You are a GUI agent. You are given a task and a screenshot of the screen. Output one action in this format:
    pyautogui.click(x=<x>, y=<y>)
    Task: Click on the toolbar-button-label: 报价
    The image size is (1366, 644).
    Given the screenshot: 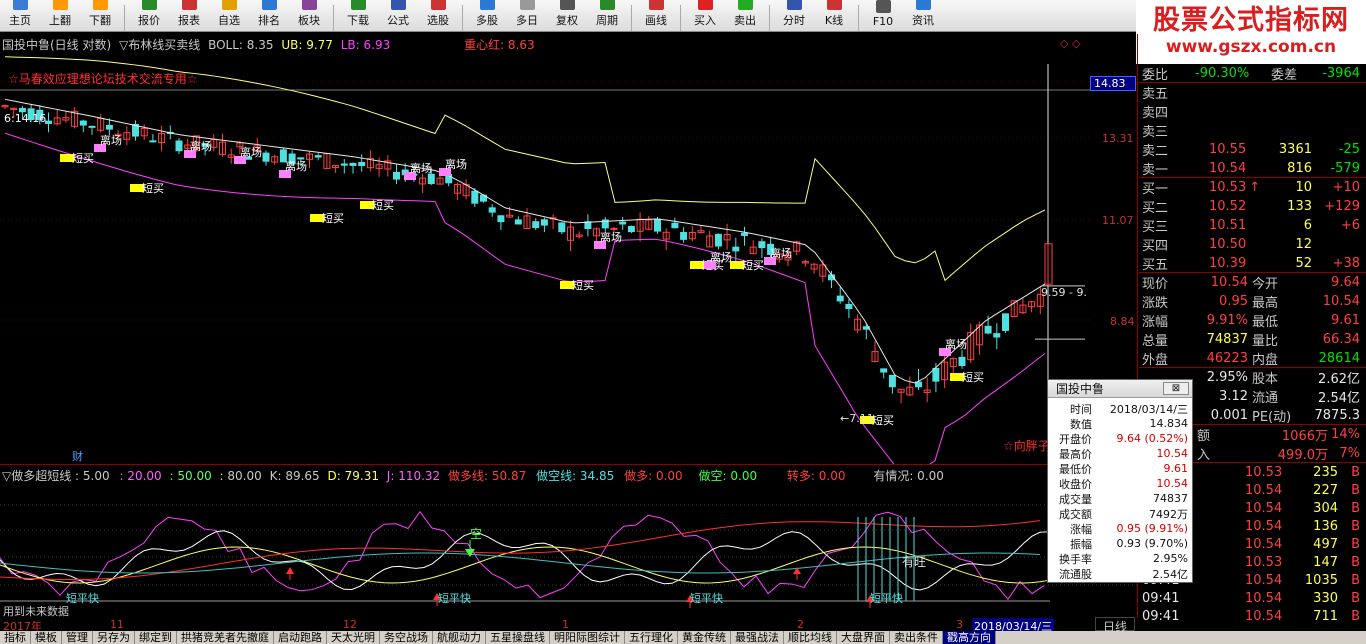 What is the action you would take?
    pyautogui.click(x=149, y=20)
    